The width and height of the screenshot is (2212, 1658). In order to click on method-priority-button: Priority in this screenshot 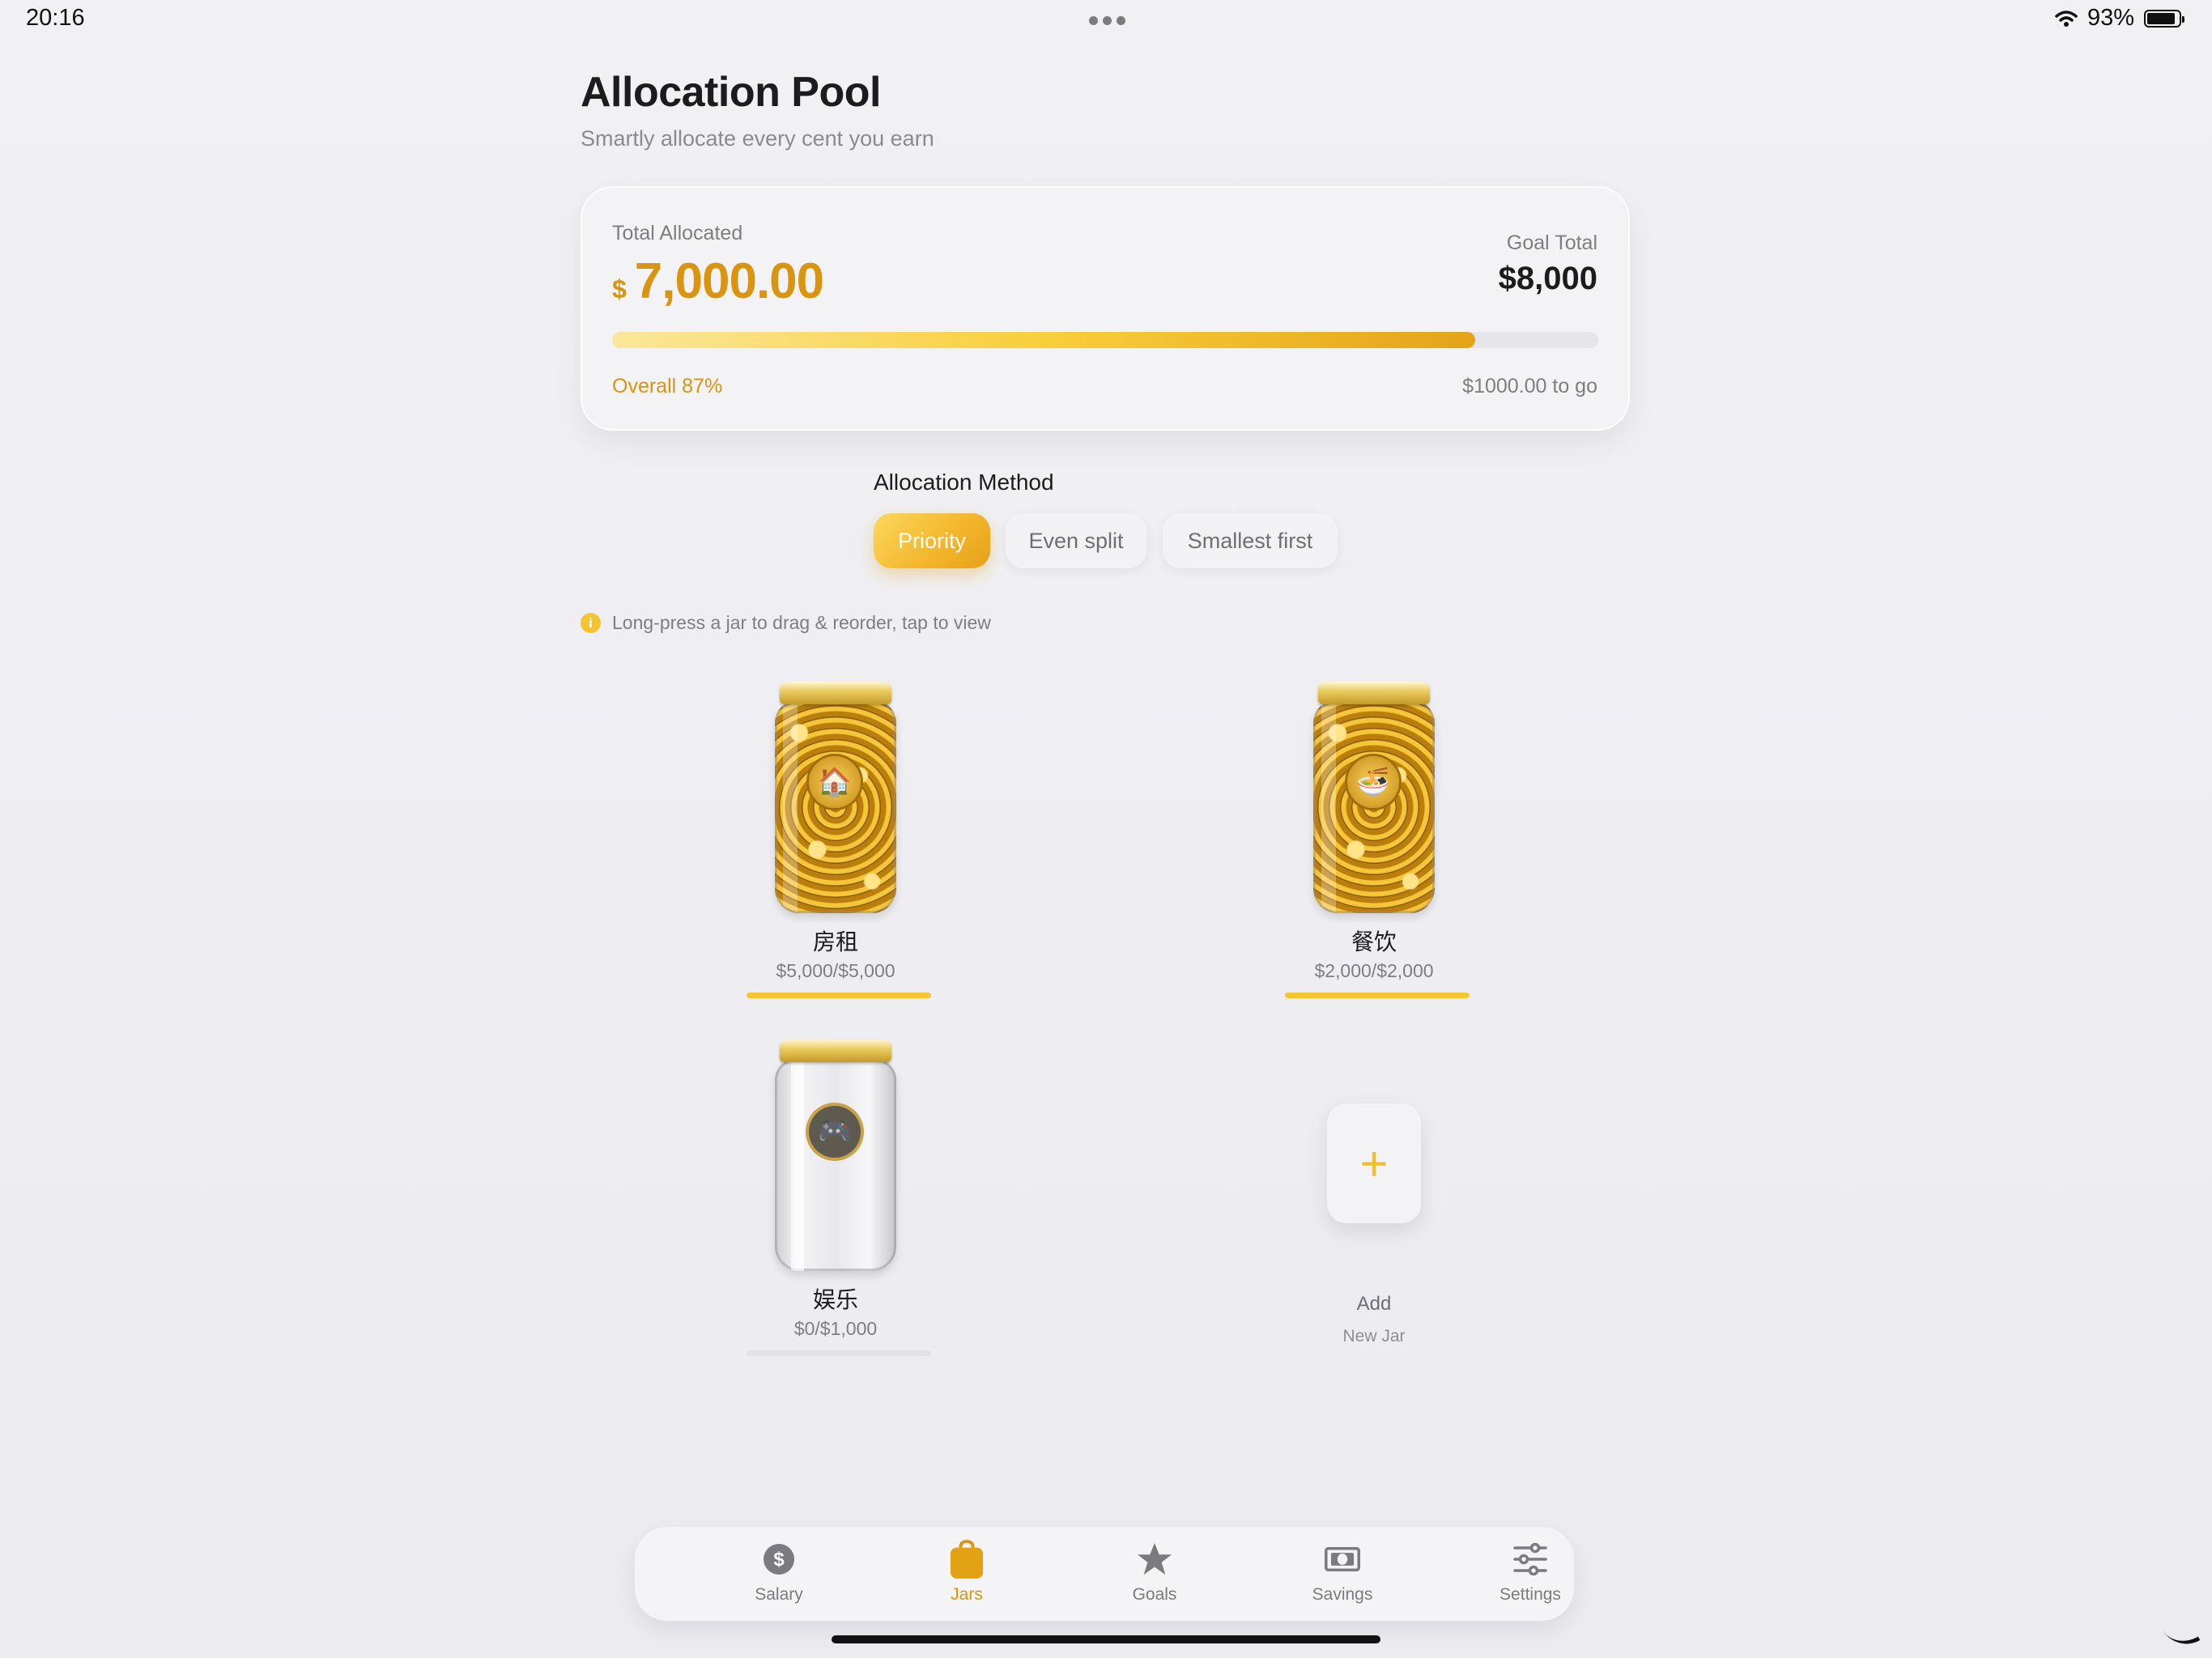, I will do `click(932, 540)`.